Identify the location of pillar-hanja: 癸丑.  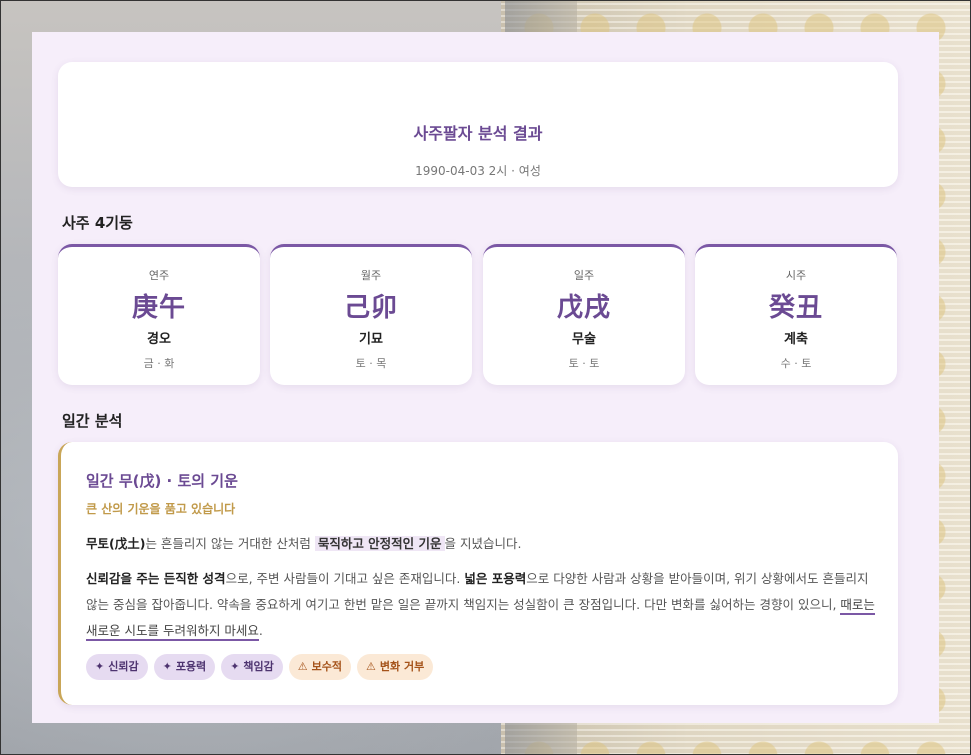
(795, 308).